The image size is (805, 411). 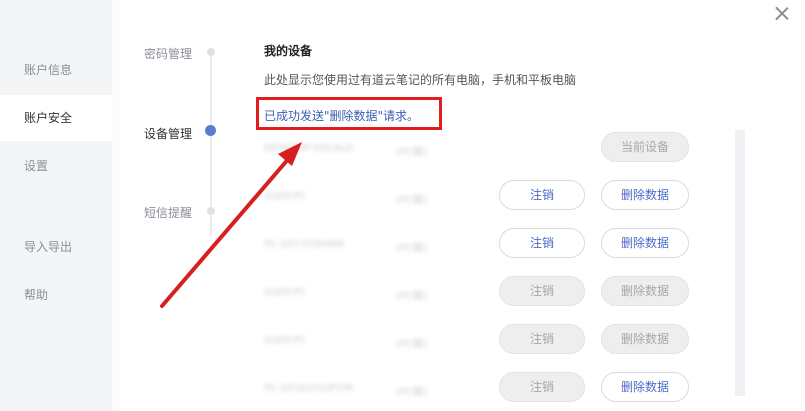 What do you see at coordinates (231, 225) in the screenshot?
I see `annotation-arrow-icon` at bounding box center [231, 225].